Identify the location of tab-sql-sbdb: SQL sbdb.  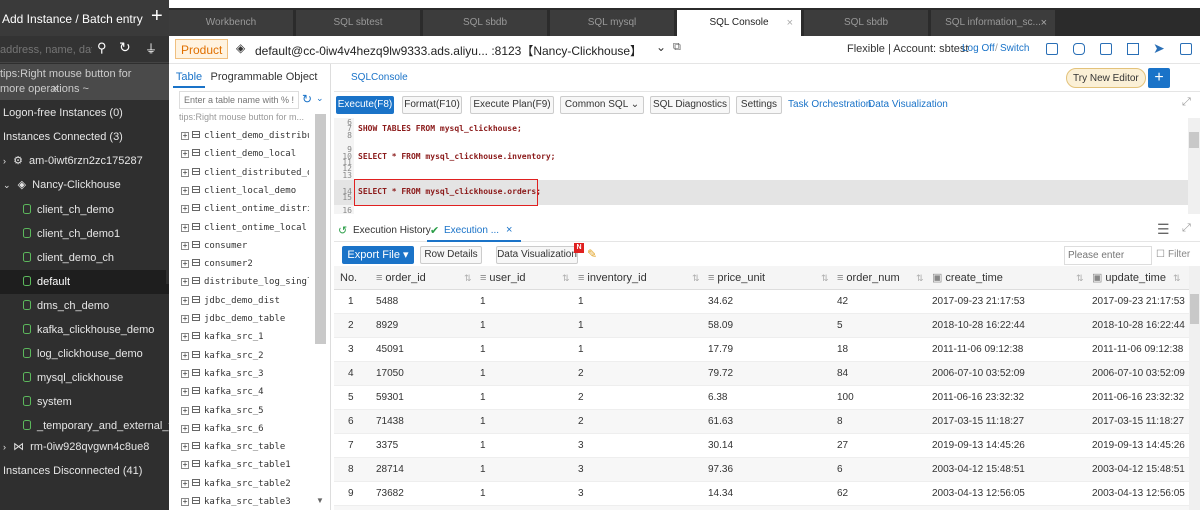
(485, 23).